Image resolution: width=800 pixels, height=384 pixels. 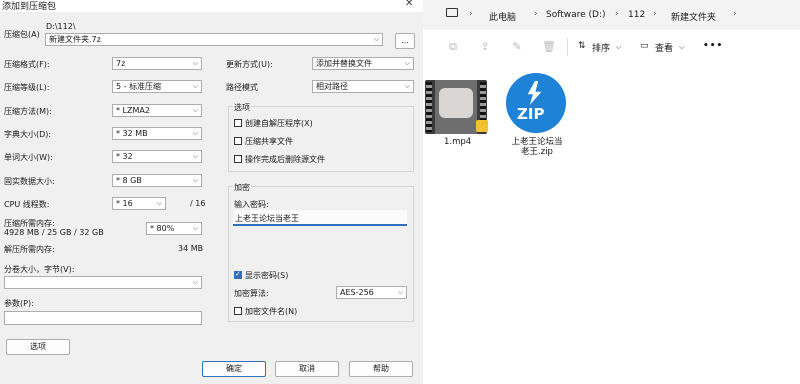 What do you see at coordinates (644, 46) in the screenshot?
I see `view-icon: ▭` at bounding box center [644, 46].